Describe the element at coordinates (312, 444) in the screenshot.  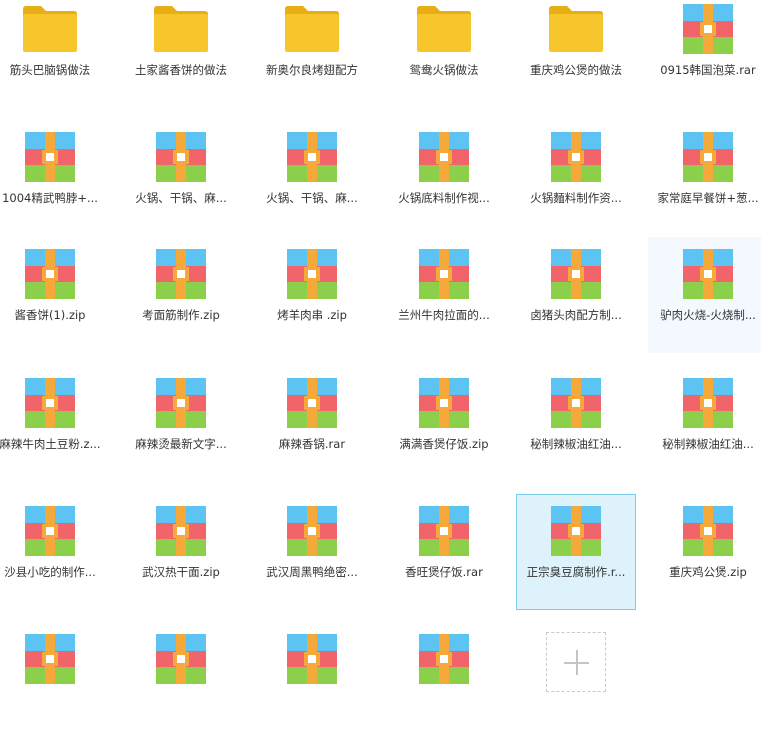
I see `item-label: 麻辣香锅.rar` at that location.